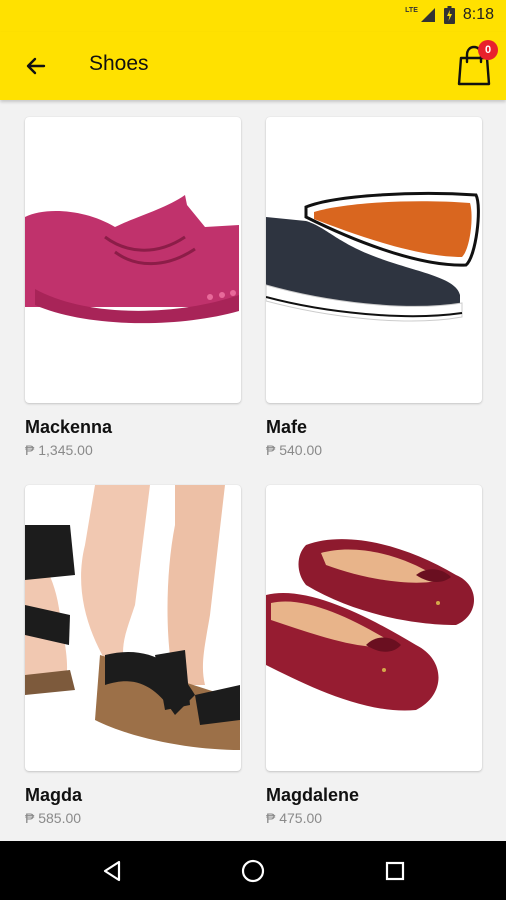 Image resolution: width=506 pixels, height=900 pixels. I want to click on product-price: ₱ 585.00, so click(53, 818).